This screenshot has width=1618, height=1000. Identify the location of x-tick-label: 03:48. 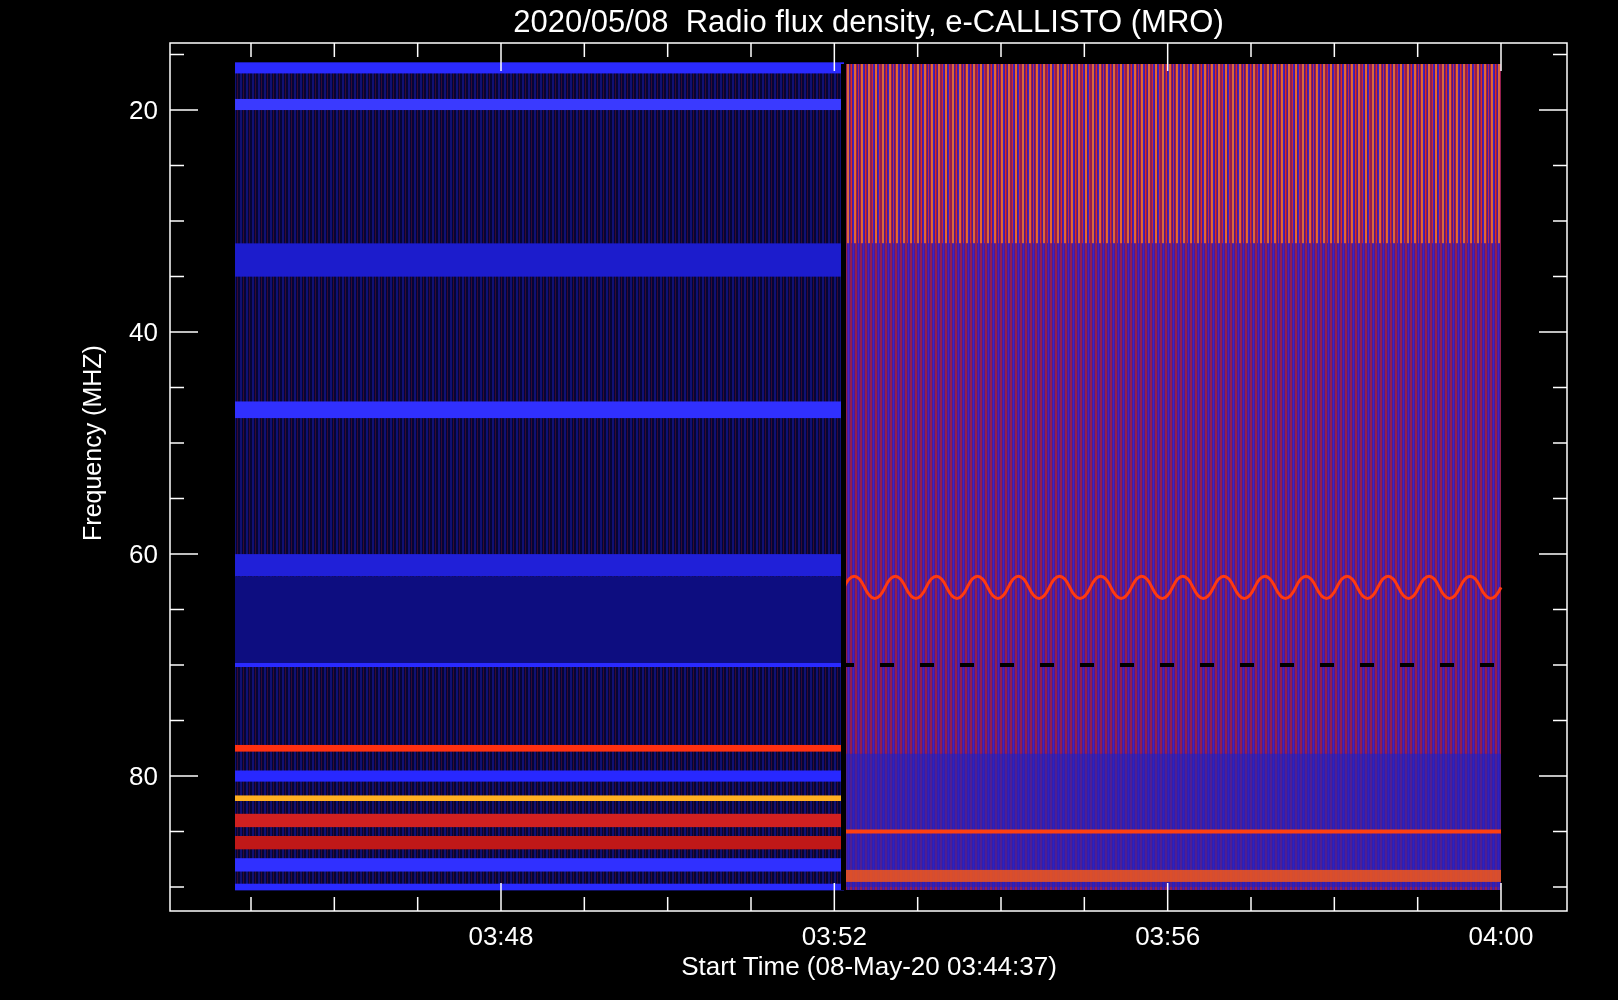
(501, 936).